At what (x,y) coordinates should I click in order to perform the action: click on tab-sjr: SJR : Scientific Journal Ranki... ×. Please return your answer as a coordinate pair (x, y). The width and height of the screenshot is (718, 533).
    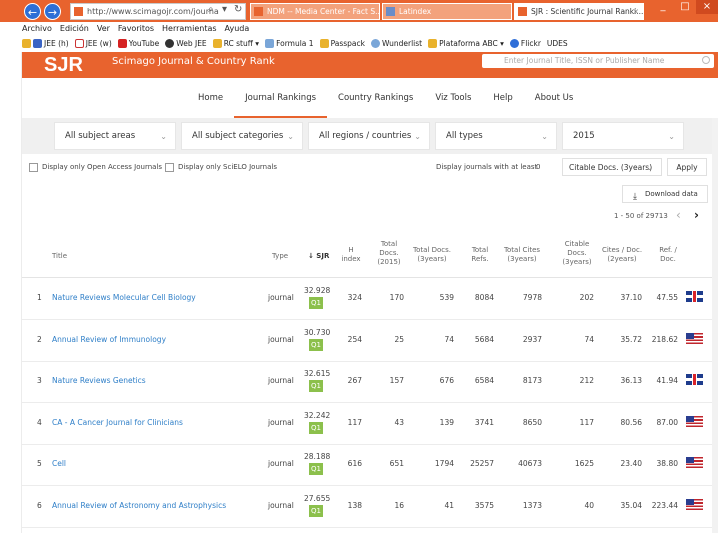
    Looking at the image, I should click on (579, 11).